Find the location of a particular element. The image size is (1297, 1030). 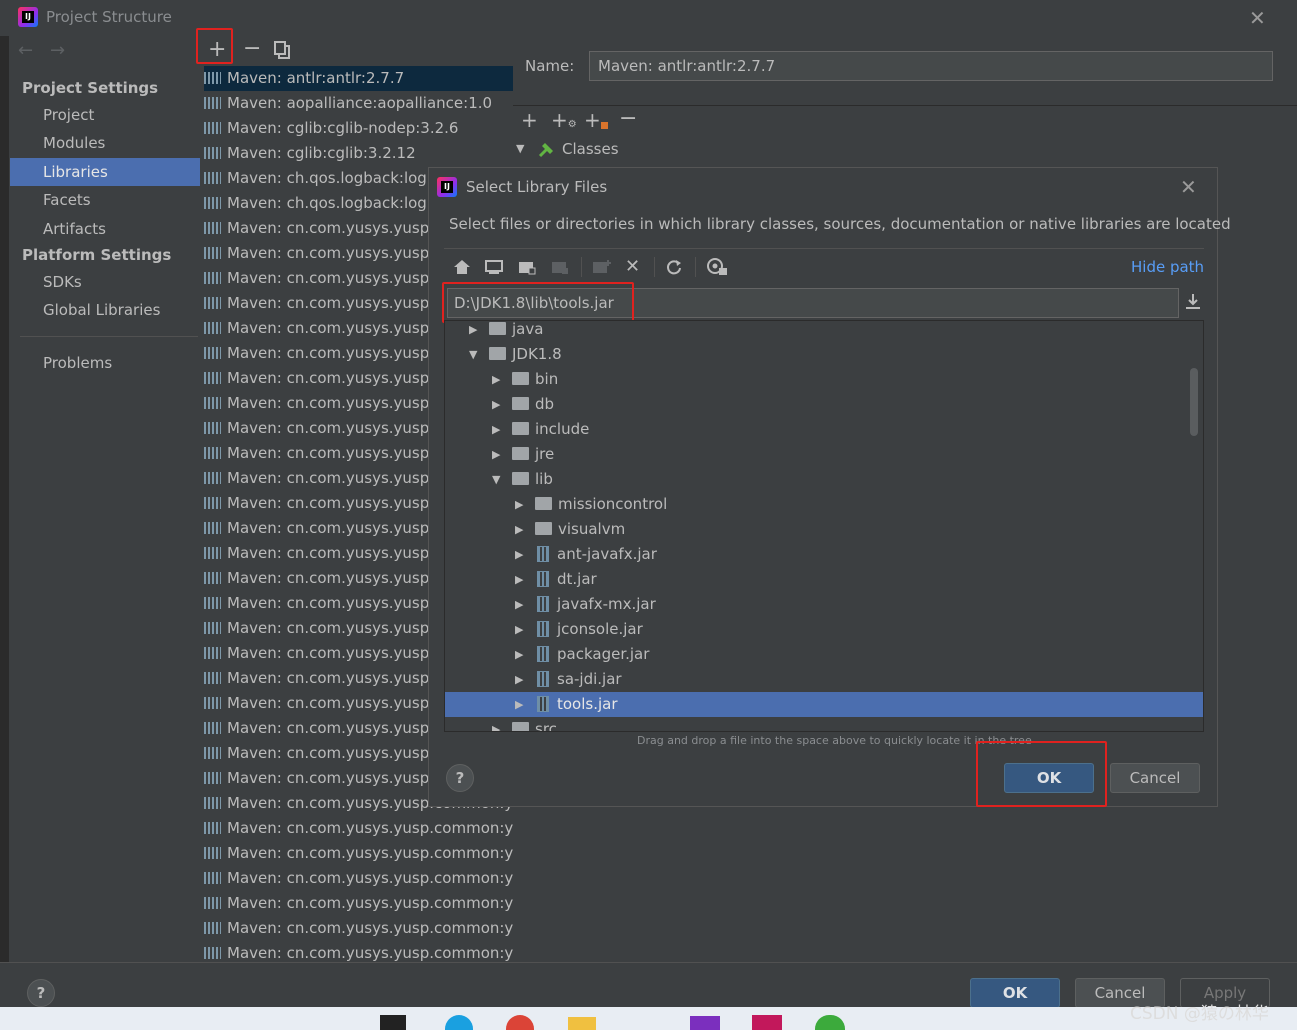

help-button: ? is located at coordinates (41, 993).